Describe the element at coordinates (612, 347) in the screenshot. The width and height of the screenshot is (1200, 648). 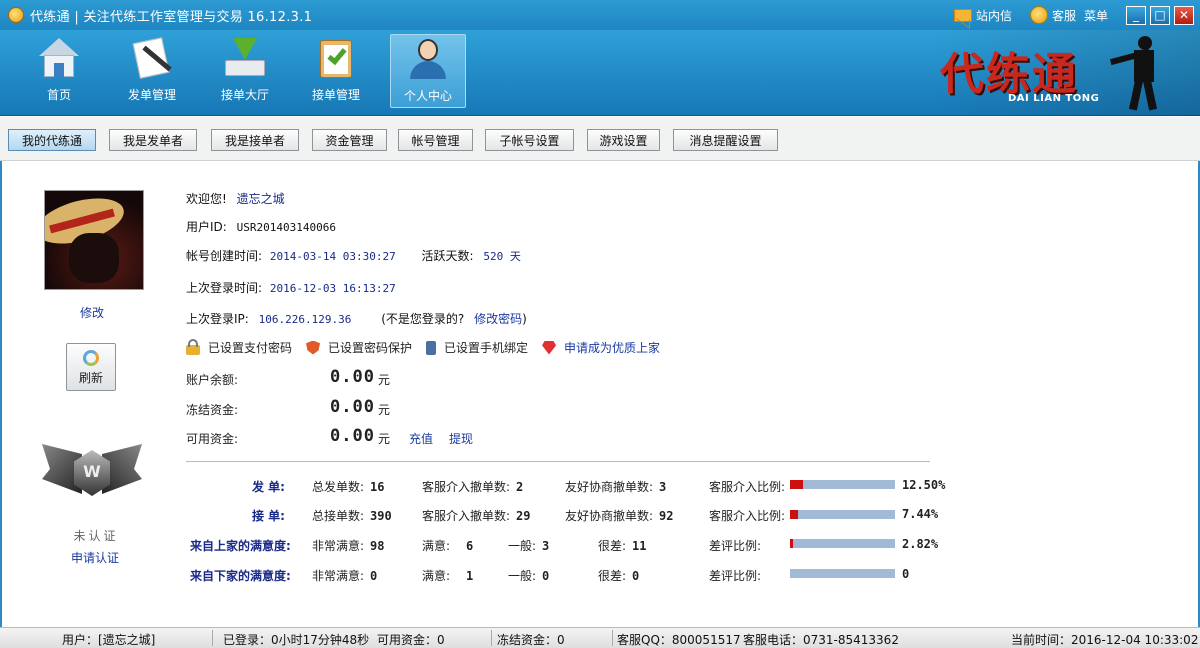
I see `security-label: 申请成为优质上家` at that location.